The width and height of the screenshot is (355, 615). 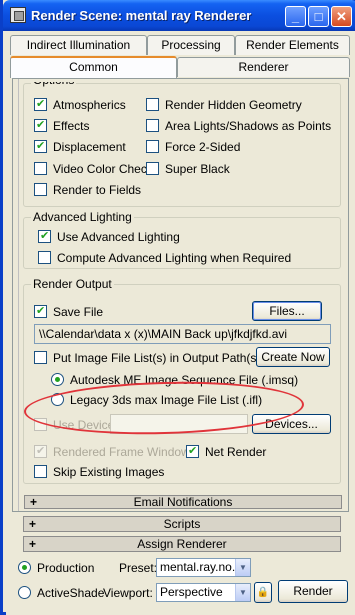 I want to click on minimize-button: _, so click(x=295, y=16).